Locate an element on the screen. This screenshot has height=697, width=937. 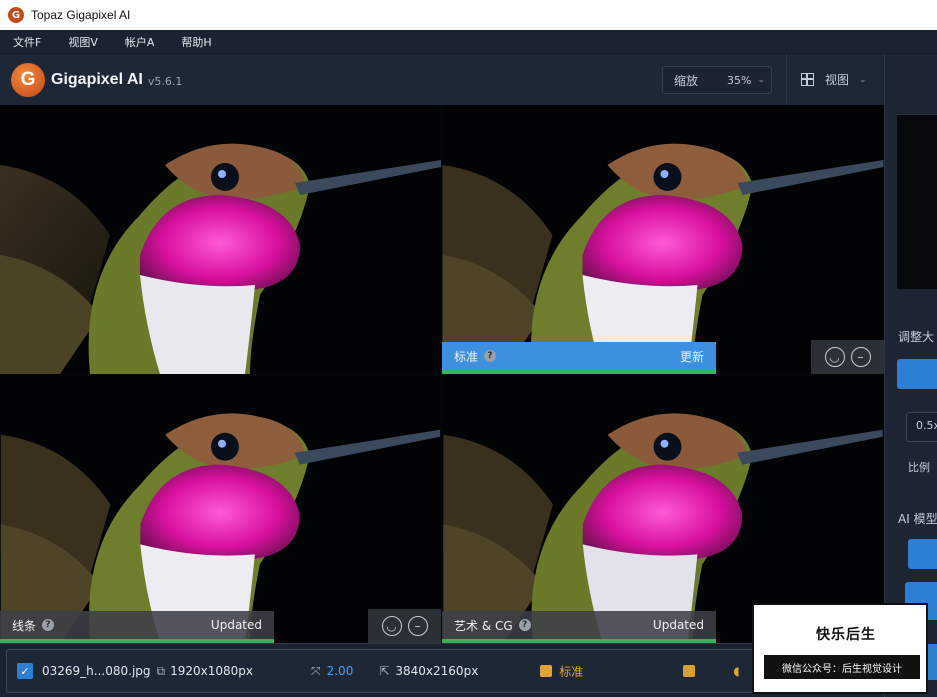
view-mode-button: 视图 ⌄ is located at coordinates (835, 79).